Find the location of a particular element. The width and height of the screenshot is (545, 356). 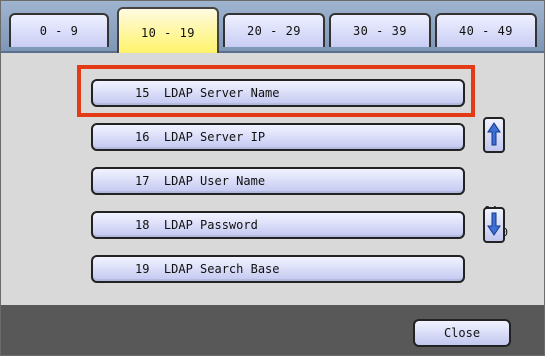

tab-10-19: 10 - 19 is located at coordinates (168, 30).